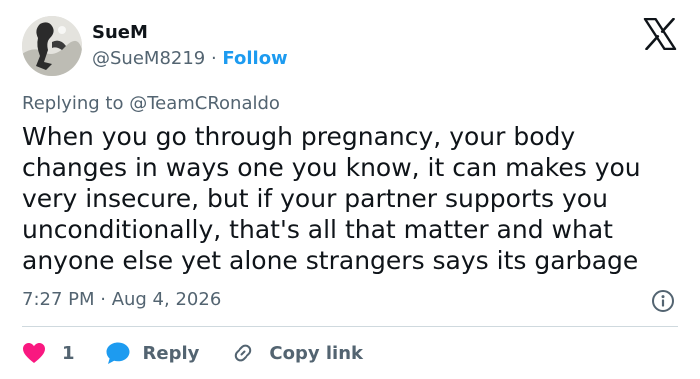 The width and height of the screenshot is (700, 379). Describe the element at coordinates (299, 136) in the screenshot. I see `tweet-text-line: When you go through pregnancy, your body` at that location.